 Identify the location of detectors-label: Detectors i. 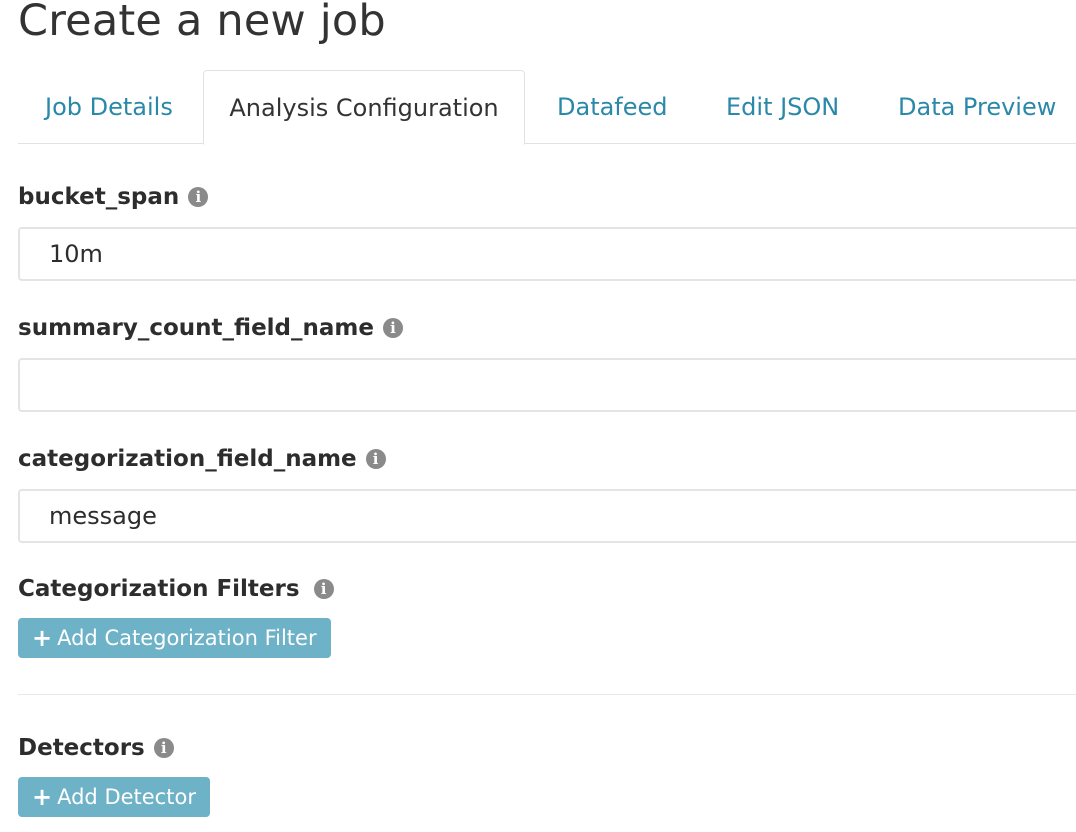
(96, 748).